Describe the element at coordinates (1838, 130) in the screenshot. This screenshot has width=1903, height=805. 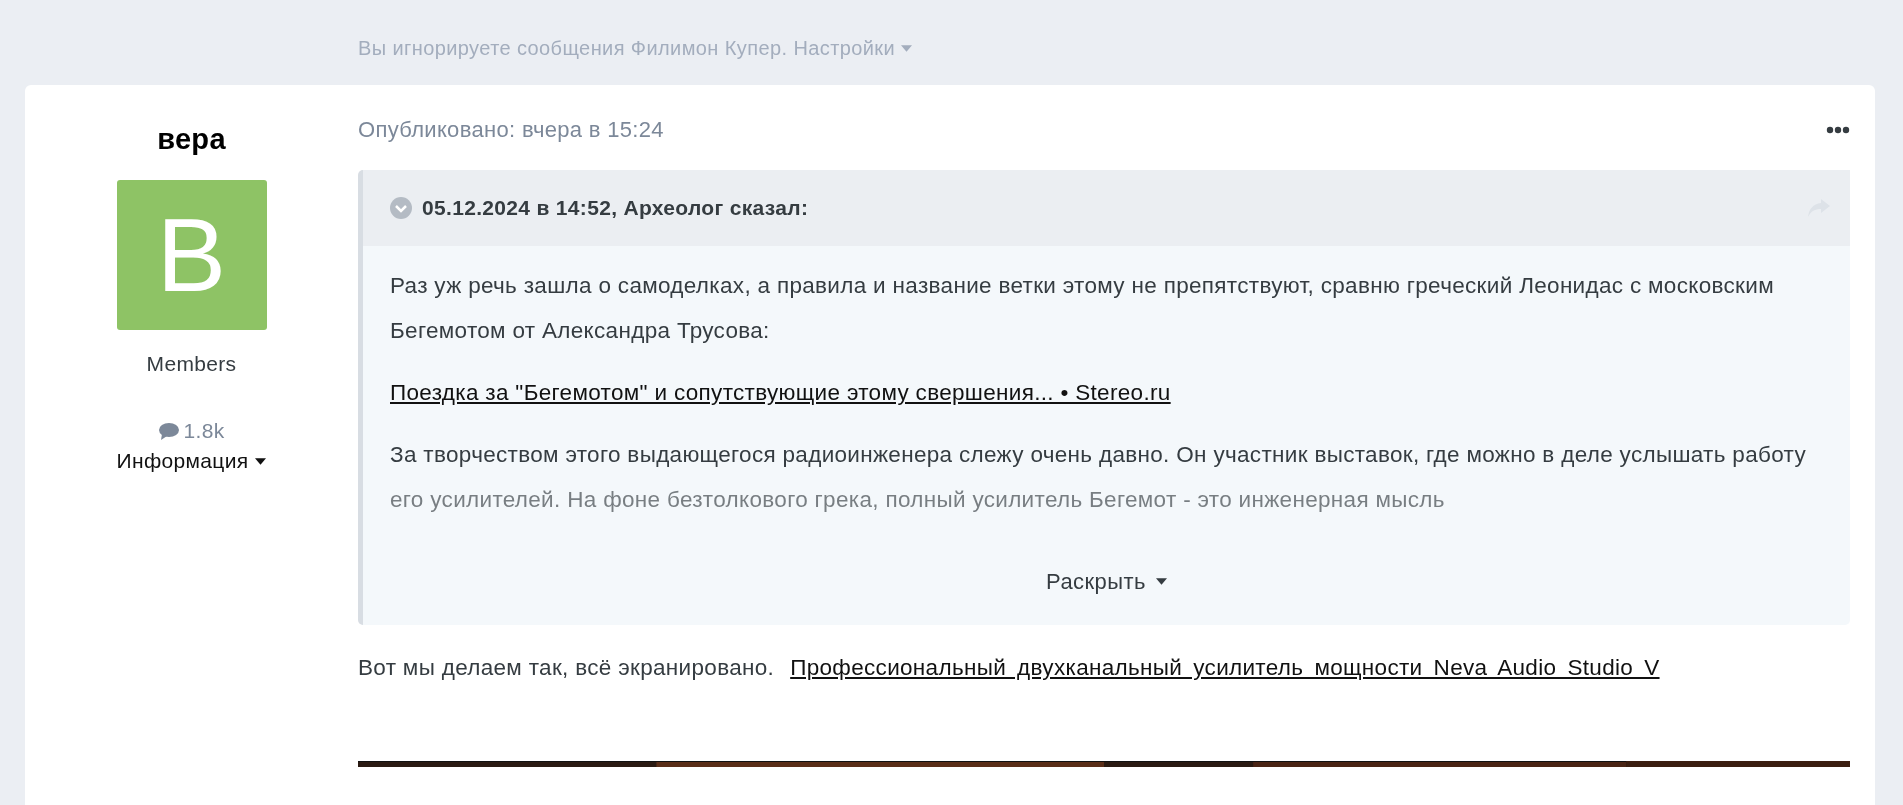
I see `more-icon` at that location.